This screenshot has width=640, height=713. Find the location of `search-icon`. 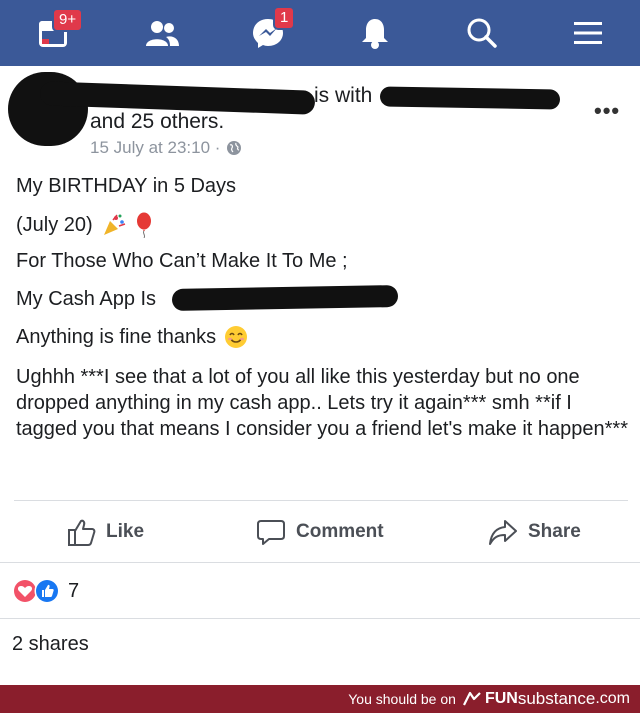

search-icon is located at coordinates (482, 33).